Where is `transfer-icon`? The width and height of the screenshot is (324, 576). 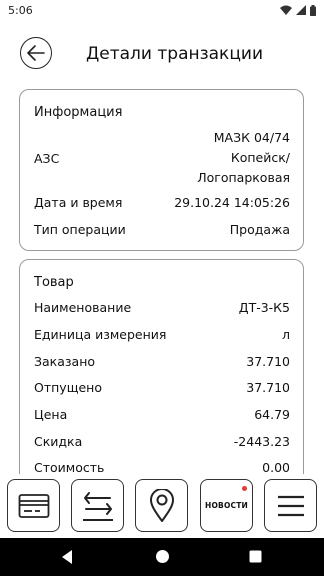 transfer-icon is located at coordinates (97, 506).